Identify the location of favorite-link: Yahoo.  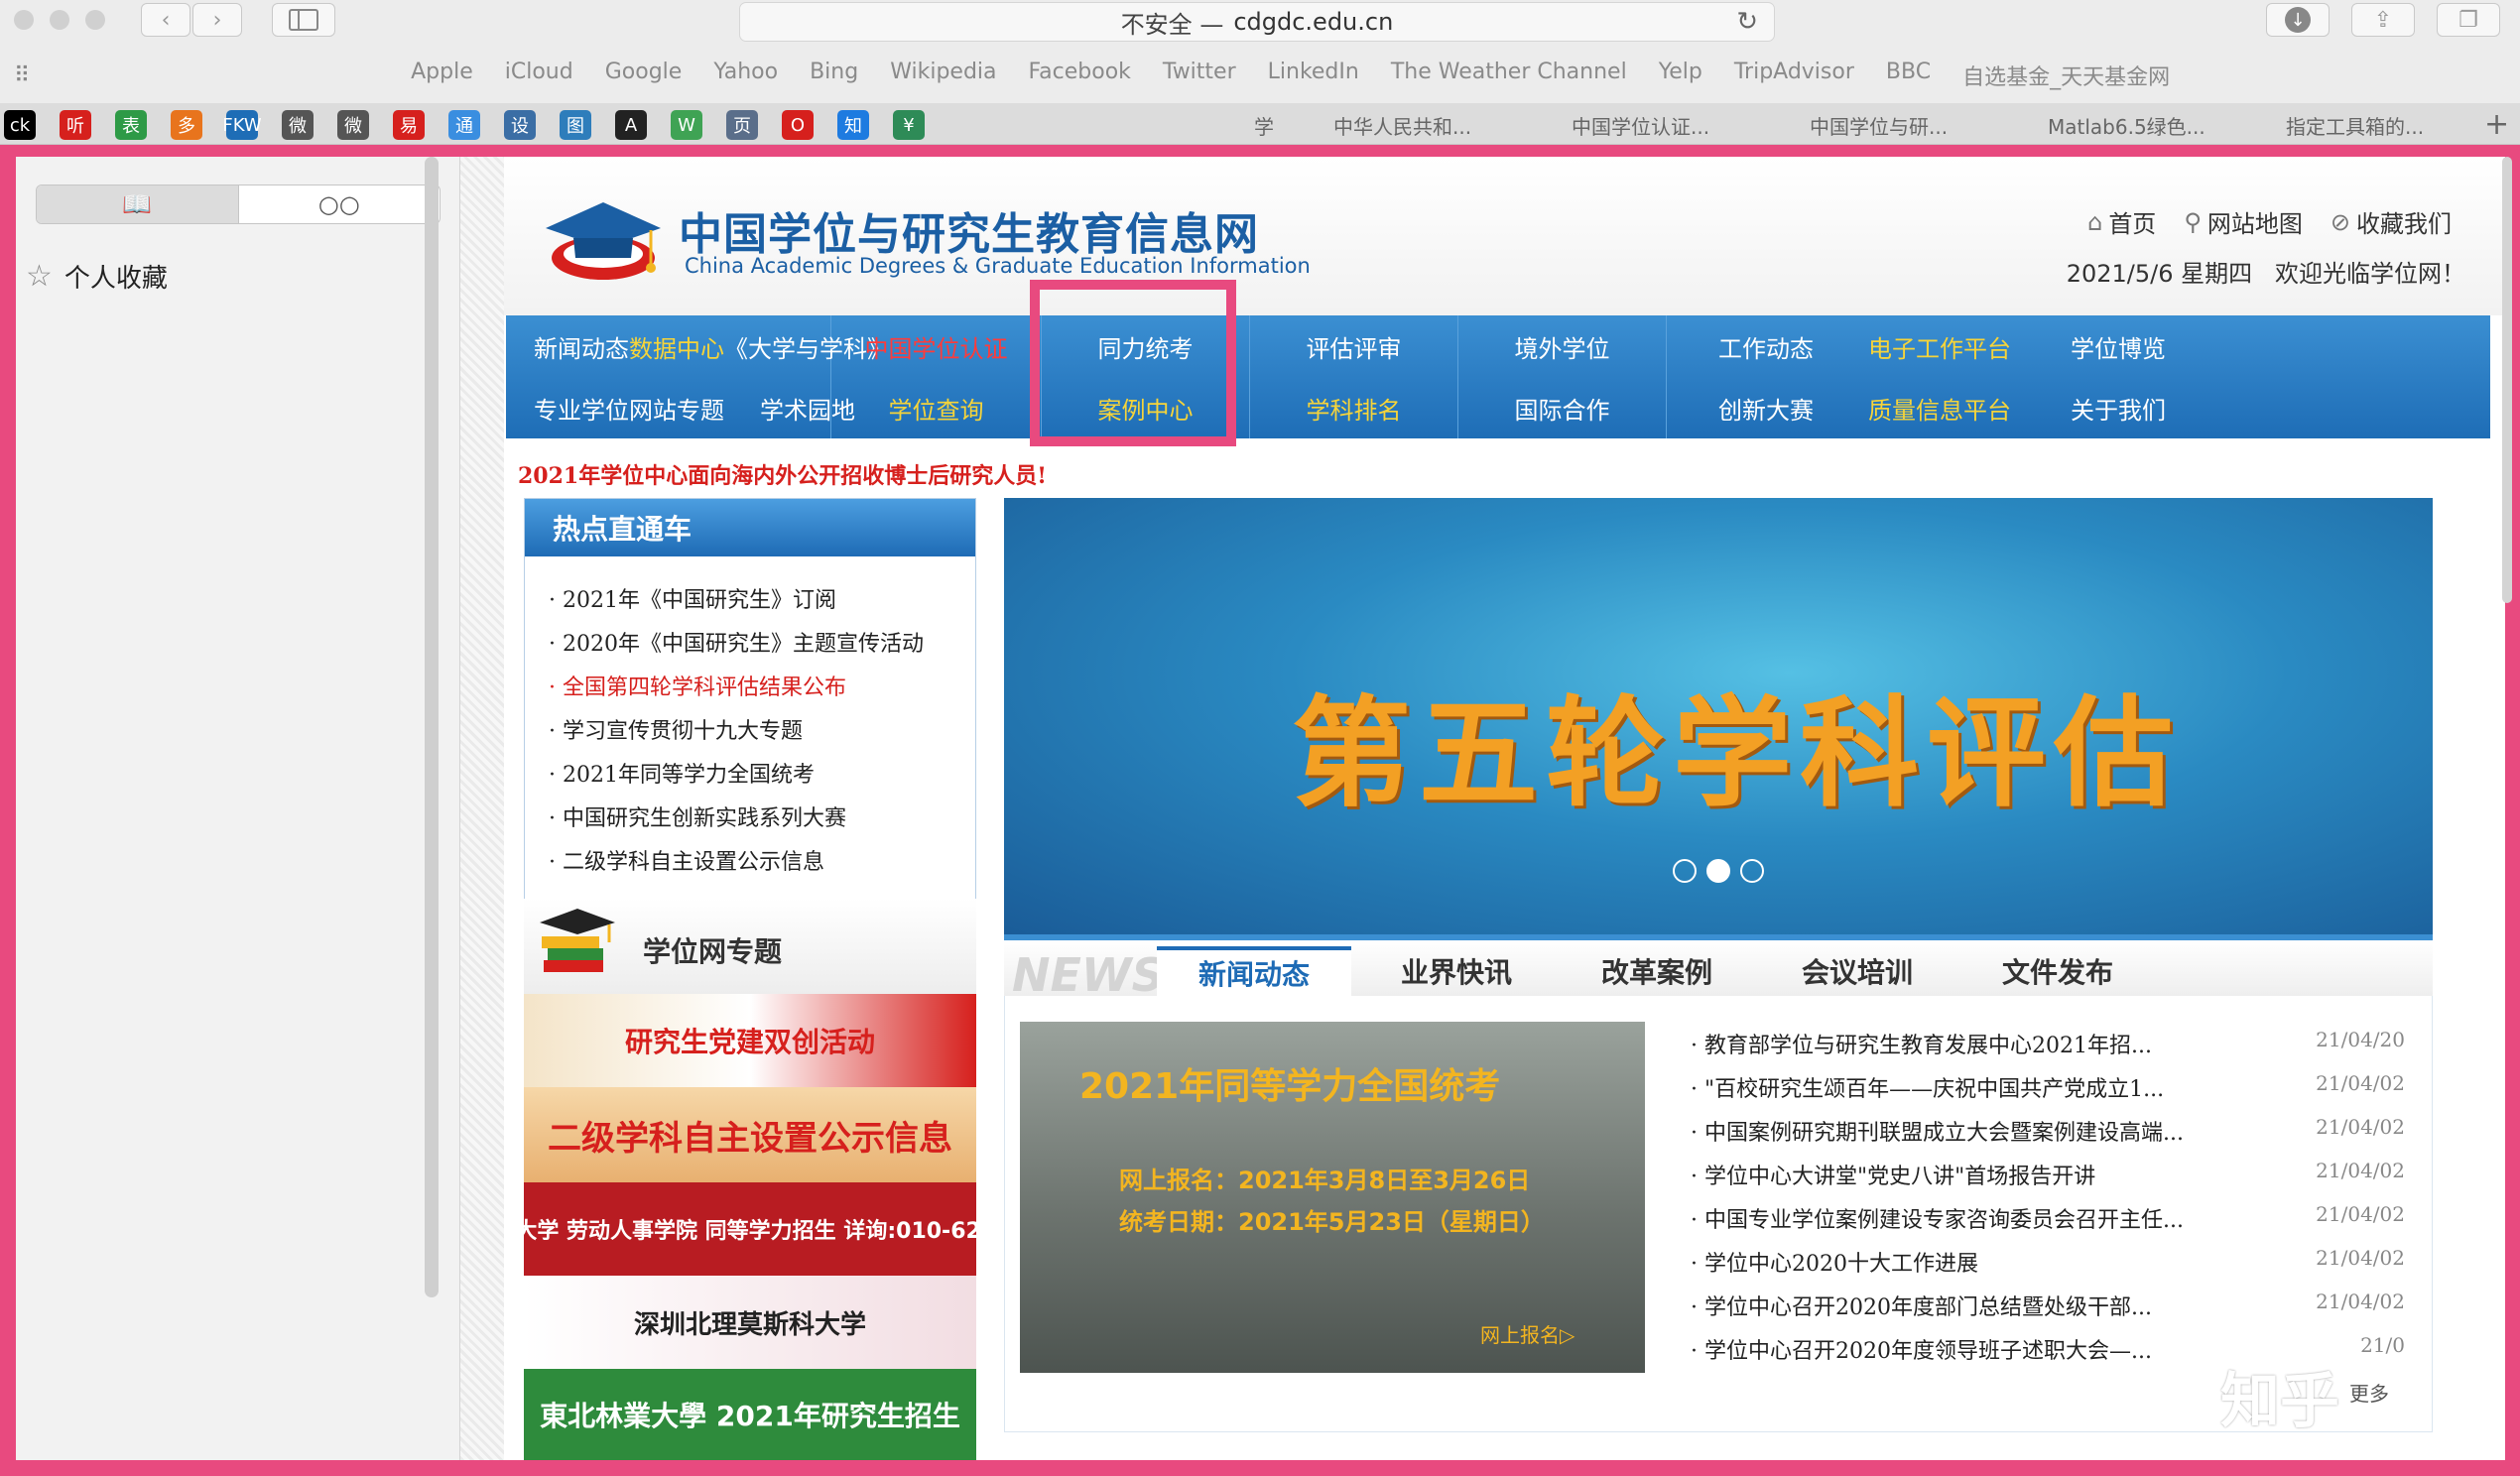
(745, 75).